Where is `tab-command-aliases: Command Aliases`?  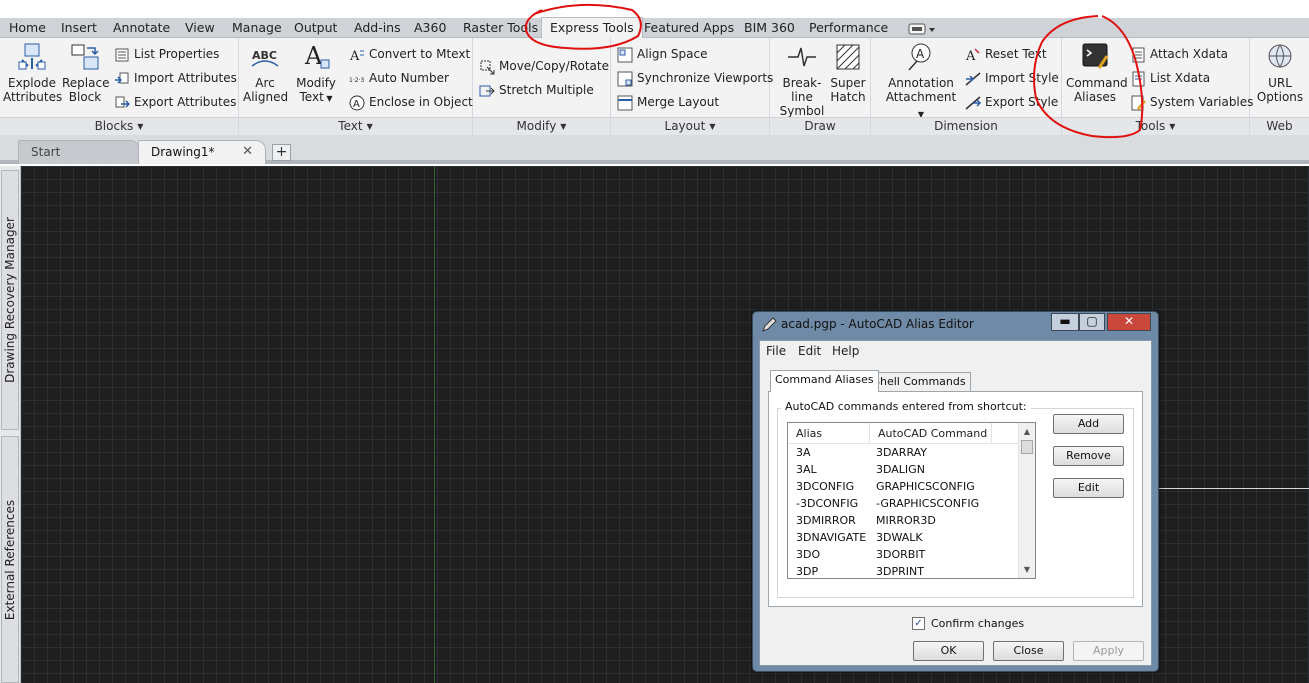 tab-command-aliases: Command Aliases is located at coordinates (824, 381).